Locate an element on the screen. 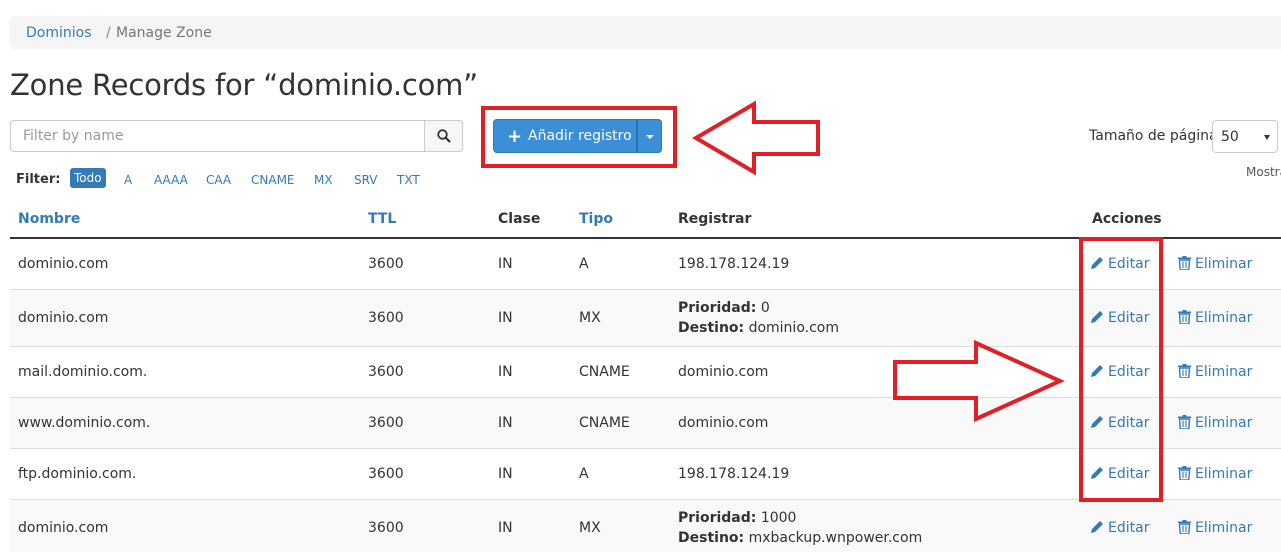 Image resolution: width=1281 pixels, height=552 pixels. column-header-ttl: TTL is located at coordinates (382, 219).